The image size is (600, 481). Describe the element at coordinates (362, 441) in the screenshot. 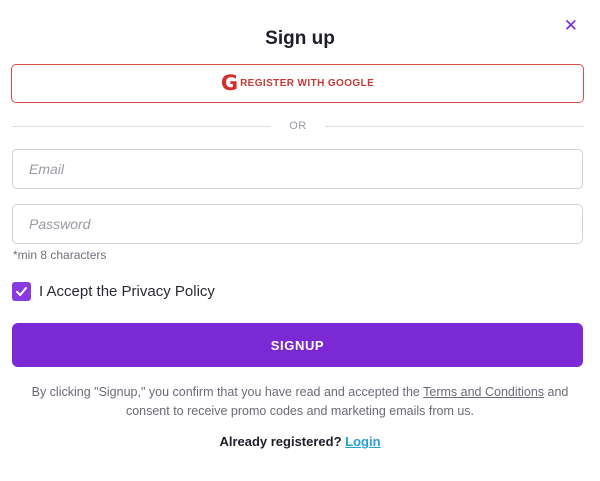

I see `login-link: Login` at that location.